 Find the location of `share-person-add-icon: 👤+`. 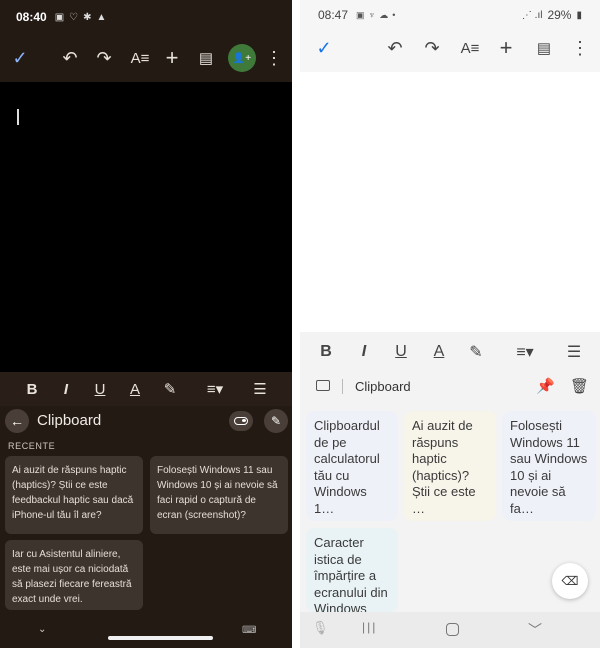

share-person-add-icon: 👤+ is located at coordinates (242, 58).